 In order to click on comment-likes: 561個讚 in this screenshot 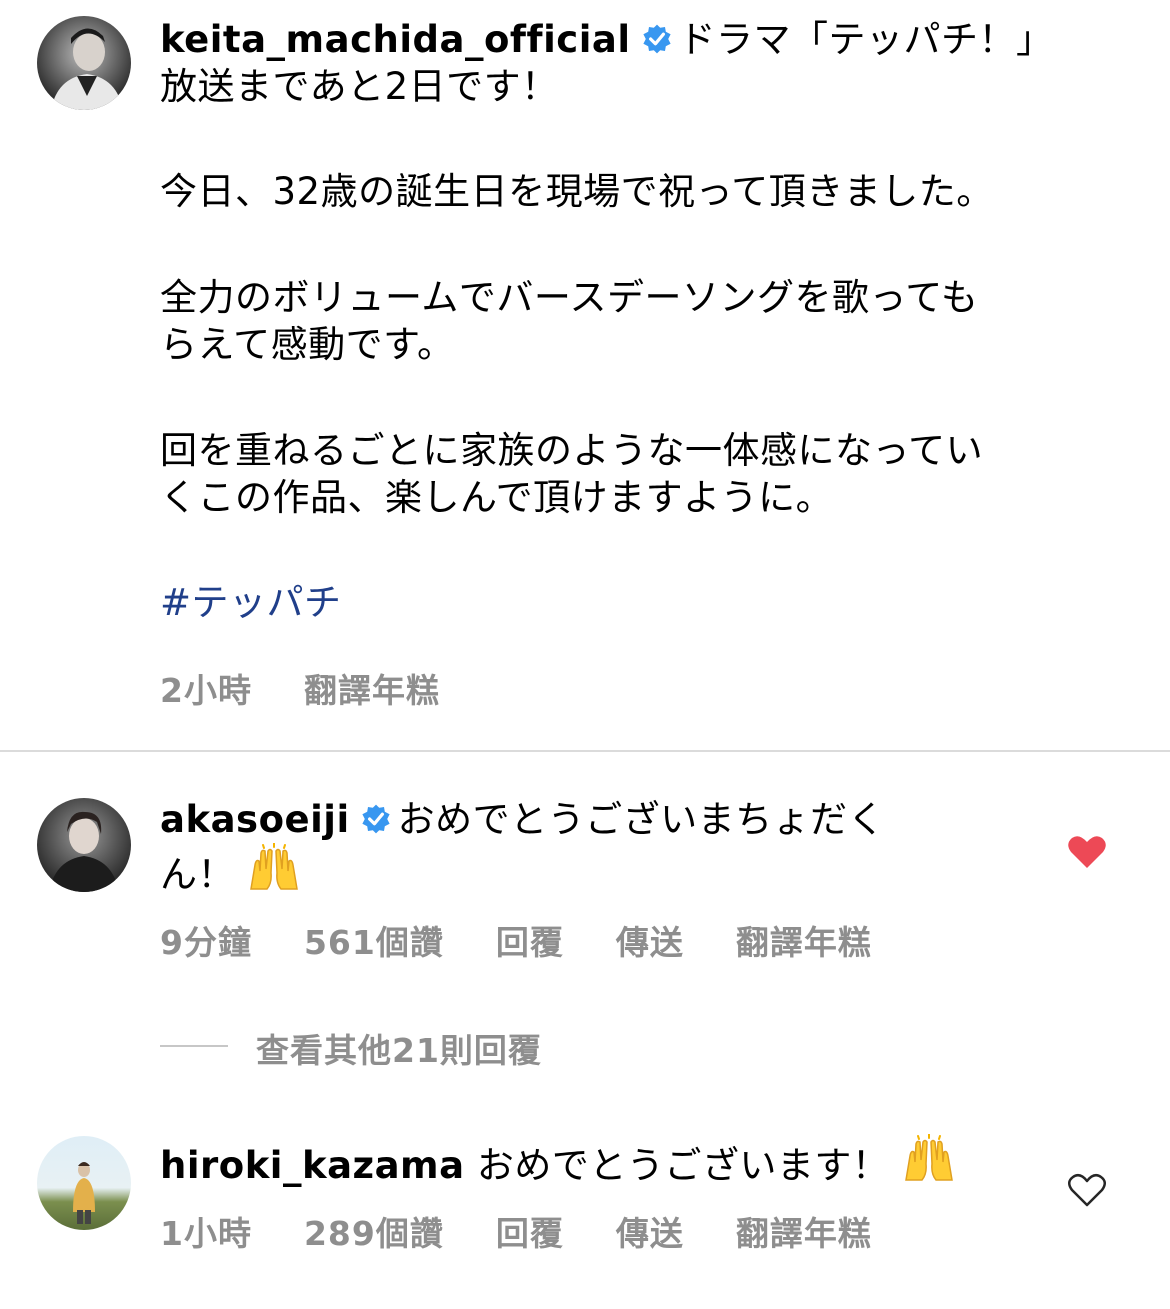, I will do `click(374, 942)`.